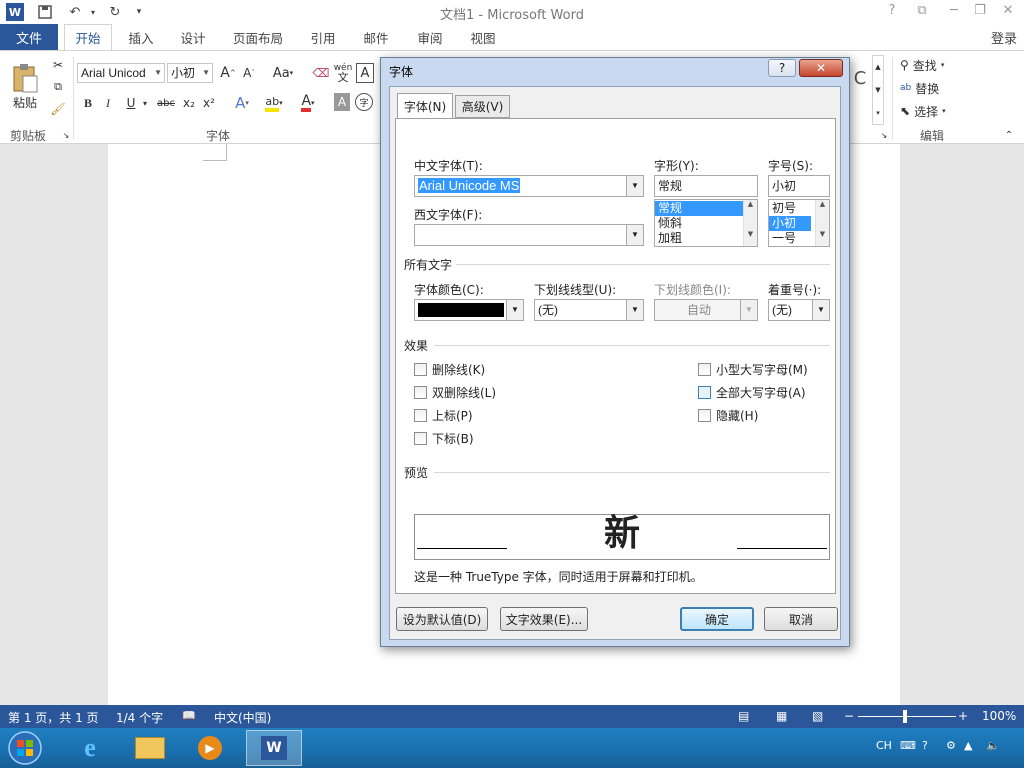 The height and width of the screenshot is (768, 1024). What do you see at coordinates (706, 223) in the screenshot?
I see `style-option: 倾斜` at bounding box center [706, 223].